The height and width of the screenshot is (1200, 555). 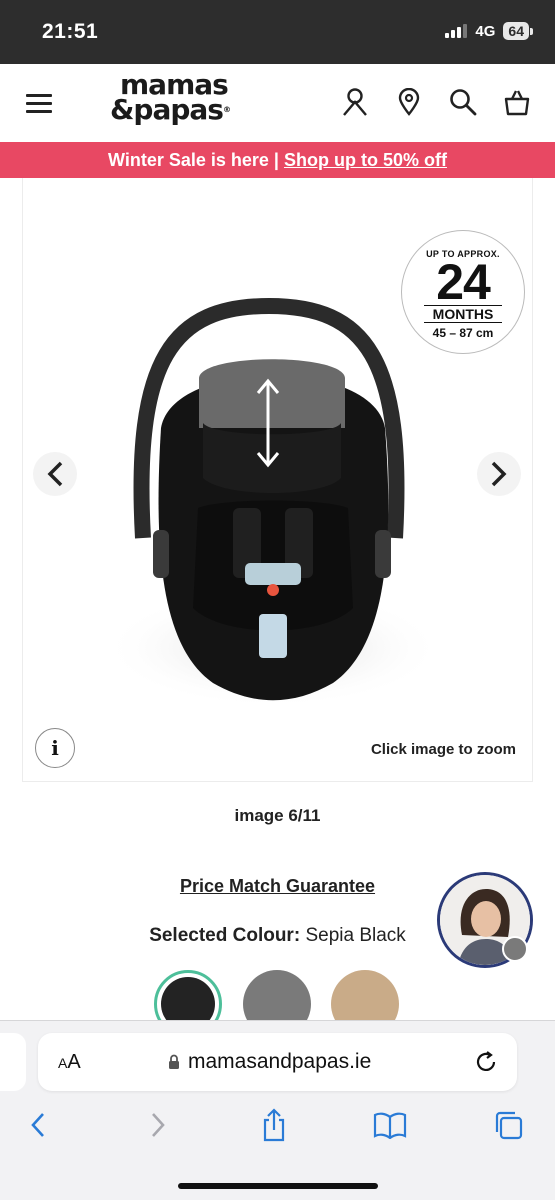 What do you see at coordinates (365, 160) in the screenshot?
I see `promo-link: Shop up to 50% off` at bounding box center [365, 160].